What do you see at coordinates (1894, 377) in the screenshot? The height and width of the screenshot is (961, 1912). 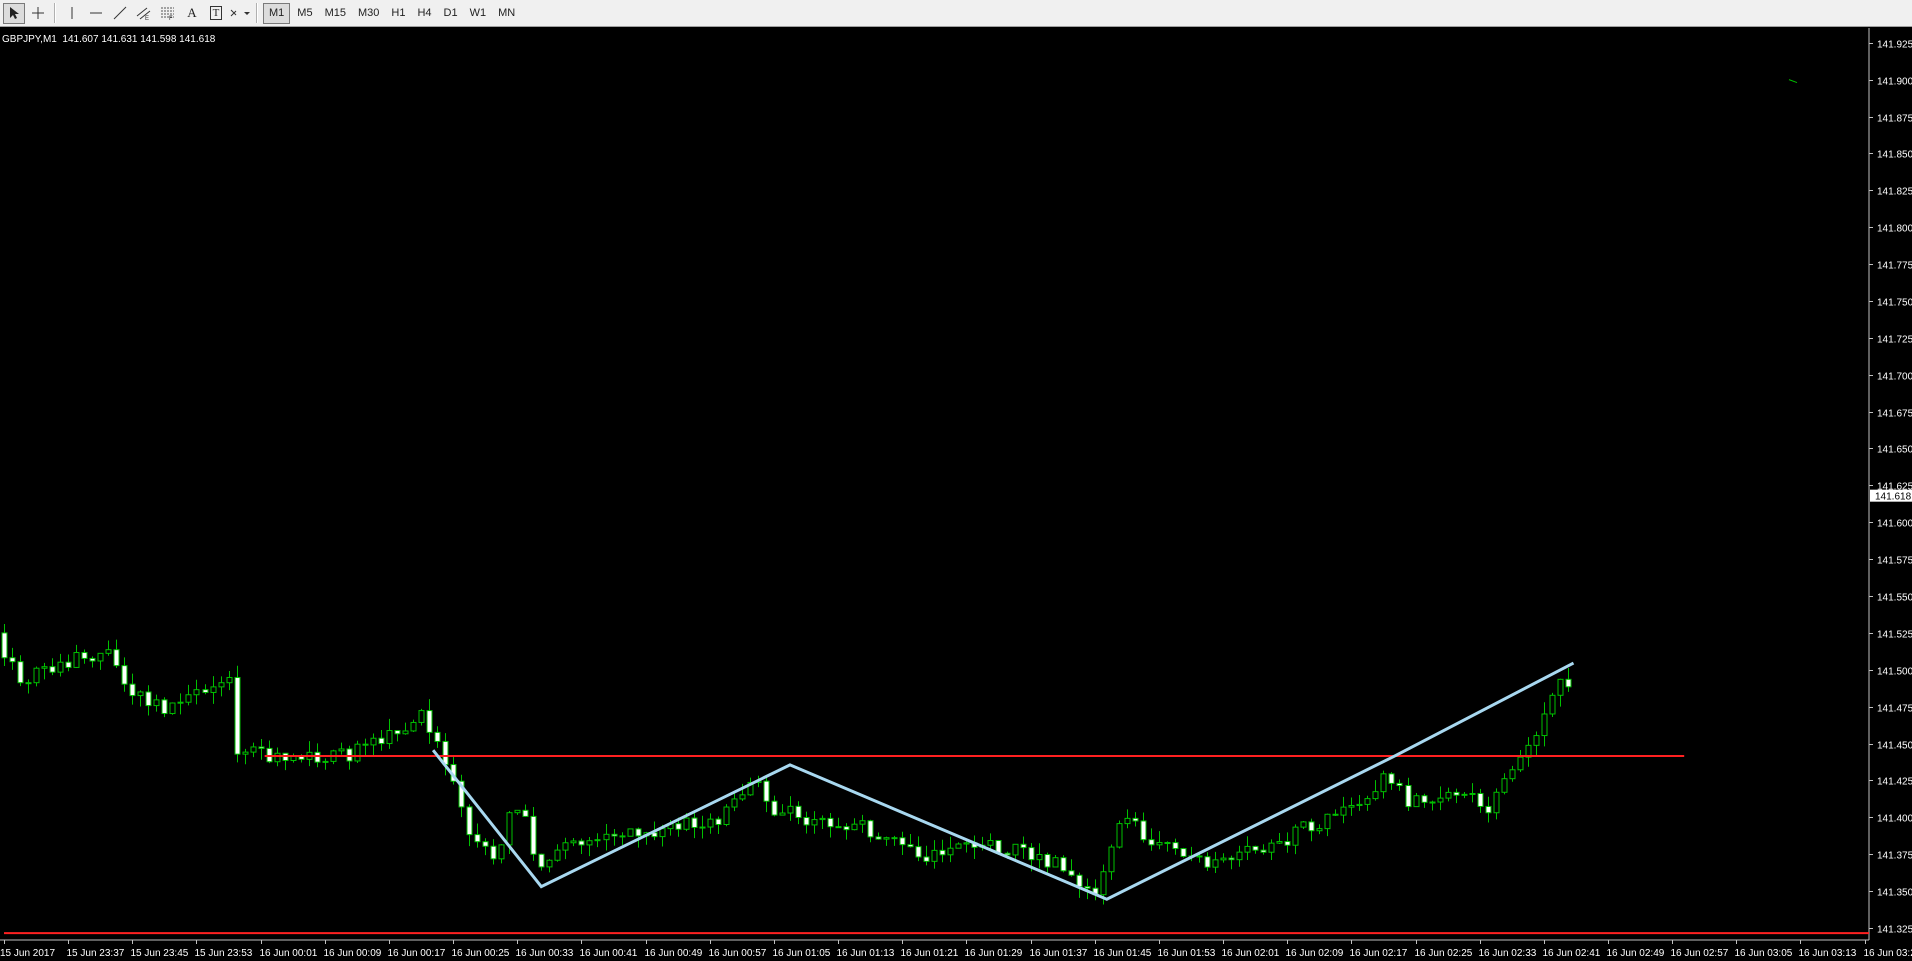 I see `price-tick-label: 141.700` at bounding box center [1894, 377].